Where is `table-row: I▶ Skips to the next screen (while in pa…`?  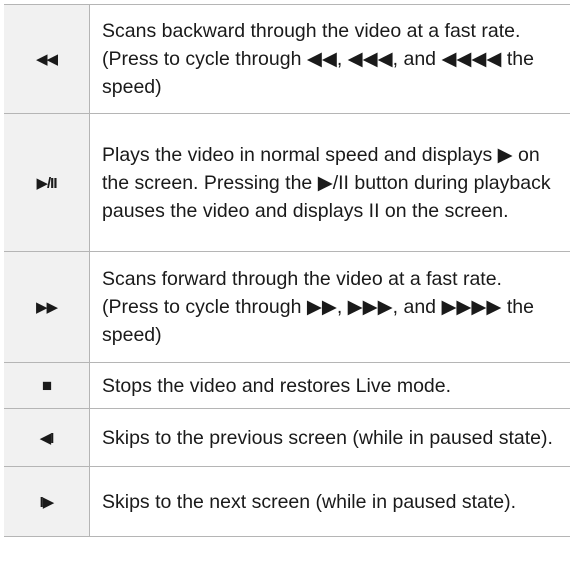 table-row: I▶ Skips to the next screen (while in pa… is located at coordinates (287, 502).